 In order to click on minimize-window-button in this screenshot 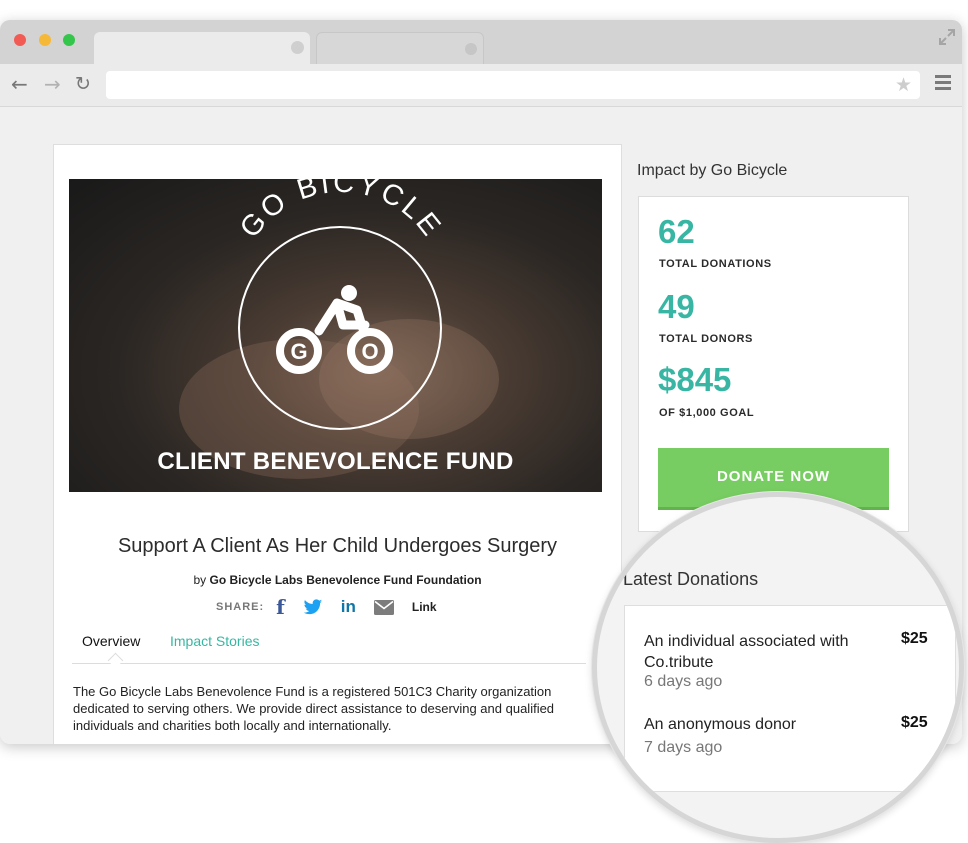, I will do `click(45, 40)`.